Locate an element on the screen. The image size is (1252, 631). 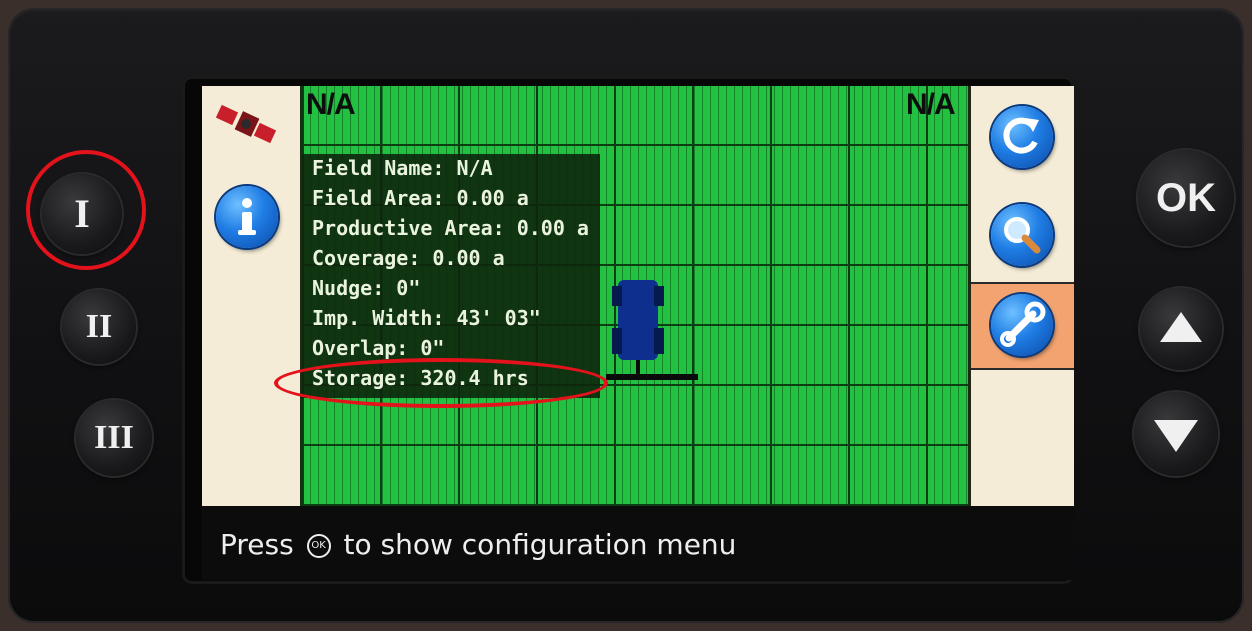
left-icon-panel is located at coordinates (252, 296).